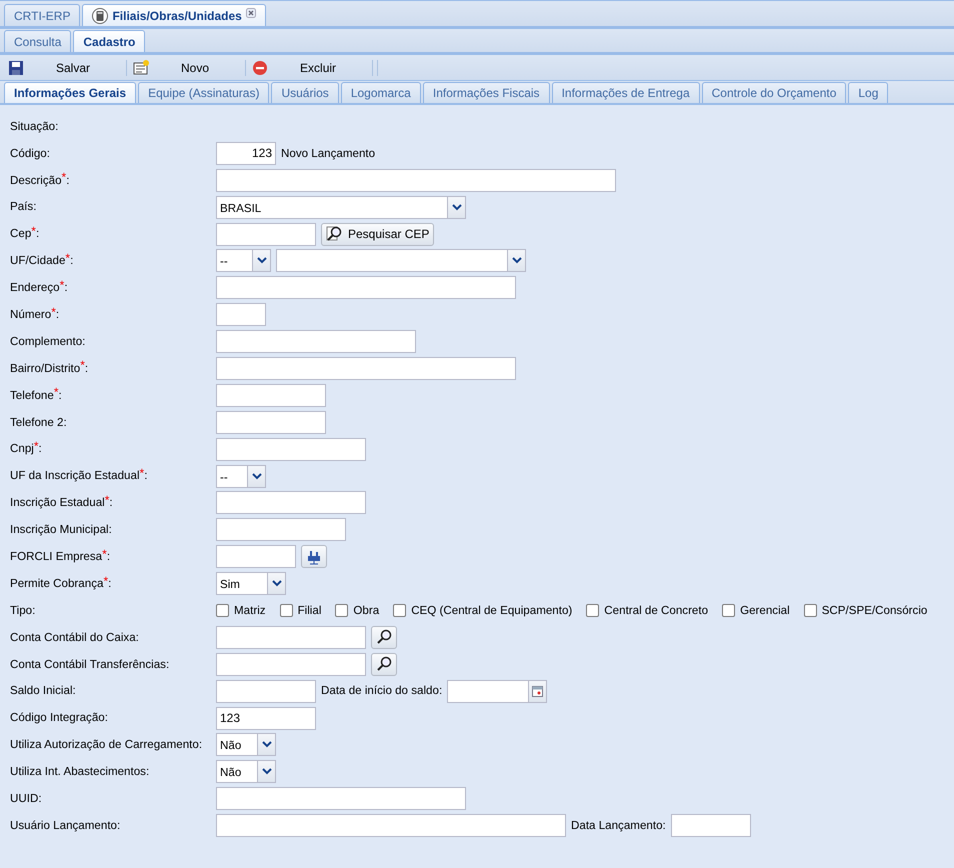  What do you see at coordinates (61, 530) in the screenshot?
I see `field-label: Inscrição Municipal:` at bounding box center [61, 530].